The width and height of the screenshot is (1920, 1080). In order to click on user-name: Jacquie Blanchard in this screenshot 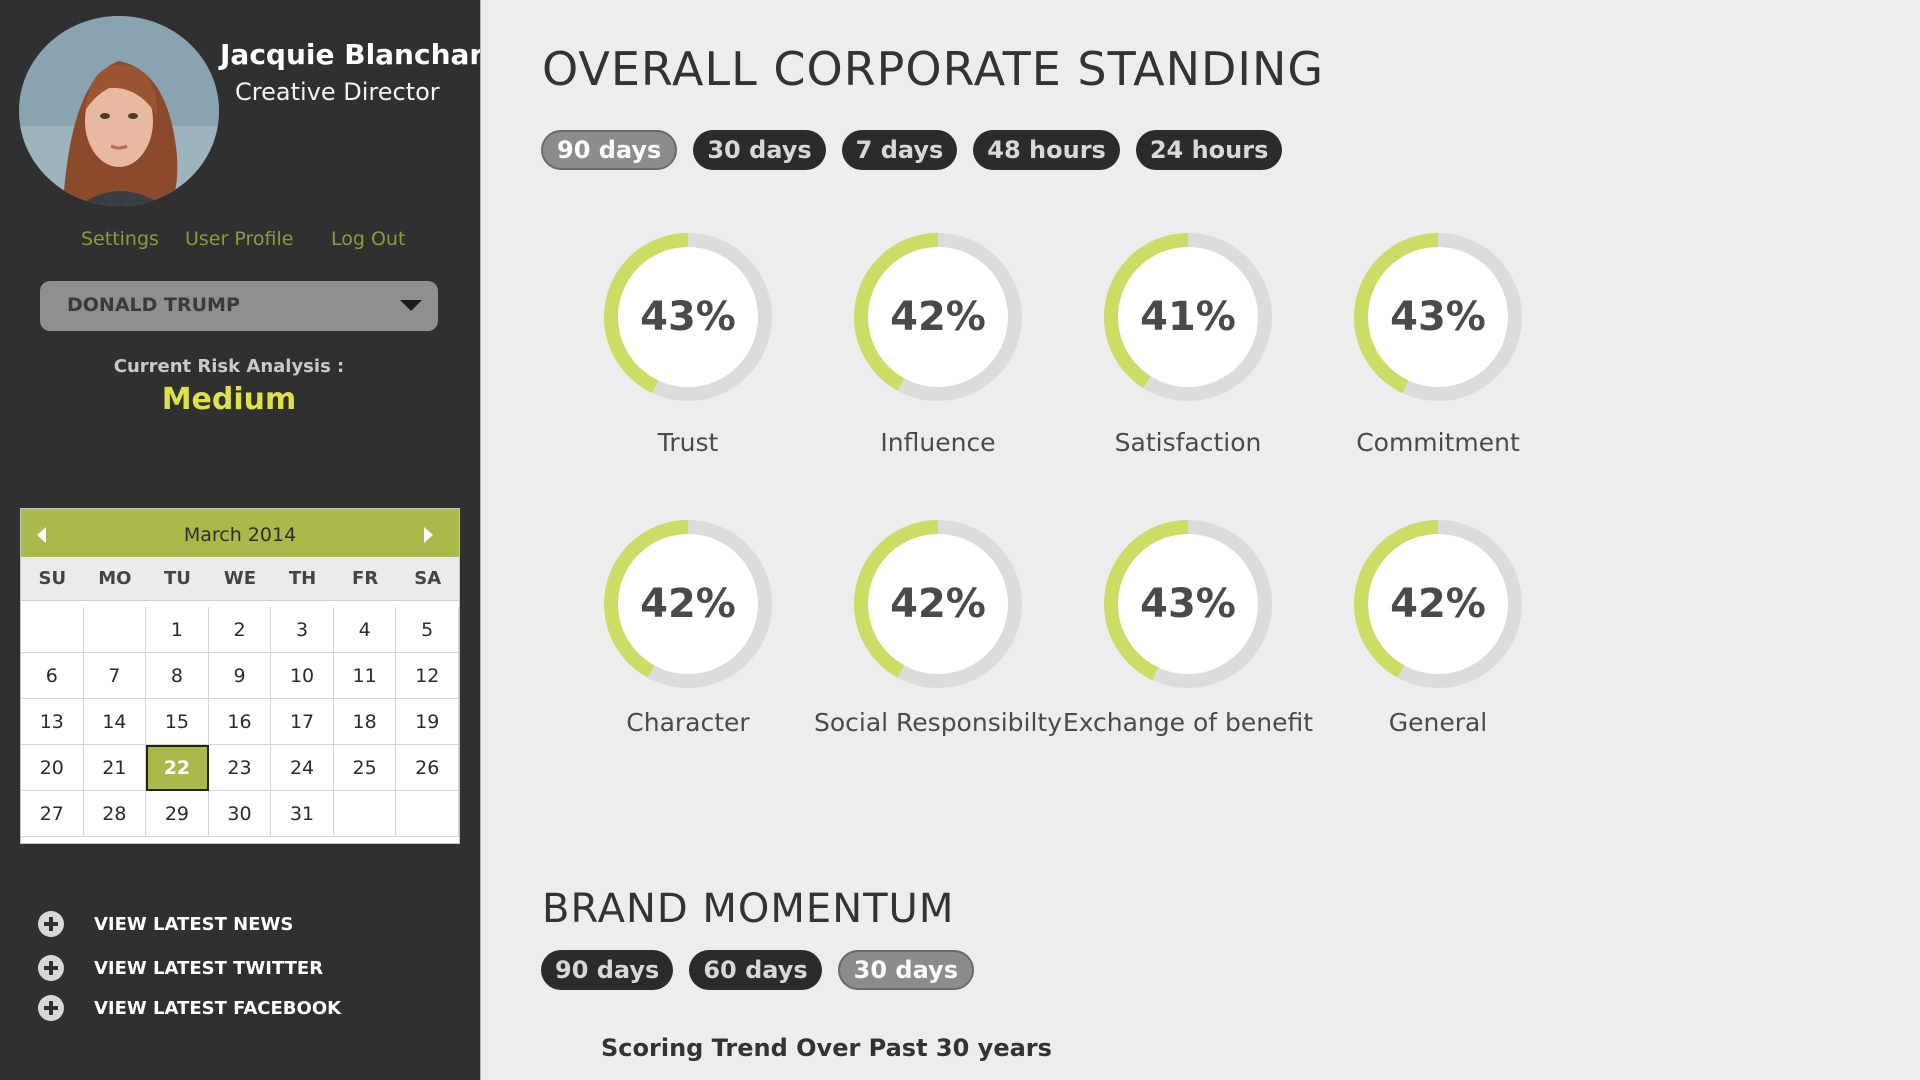, I will do `click(362, 54)`.